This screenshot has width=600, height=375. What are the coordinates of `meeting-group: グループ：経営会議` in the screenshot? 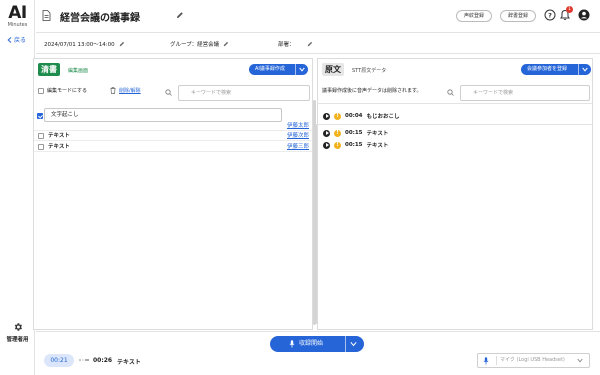 It's located at (199, 44).